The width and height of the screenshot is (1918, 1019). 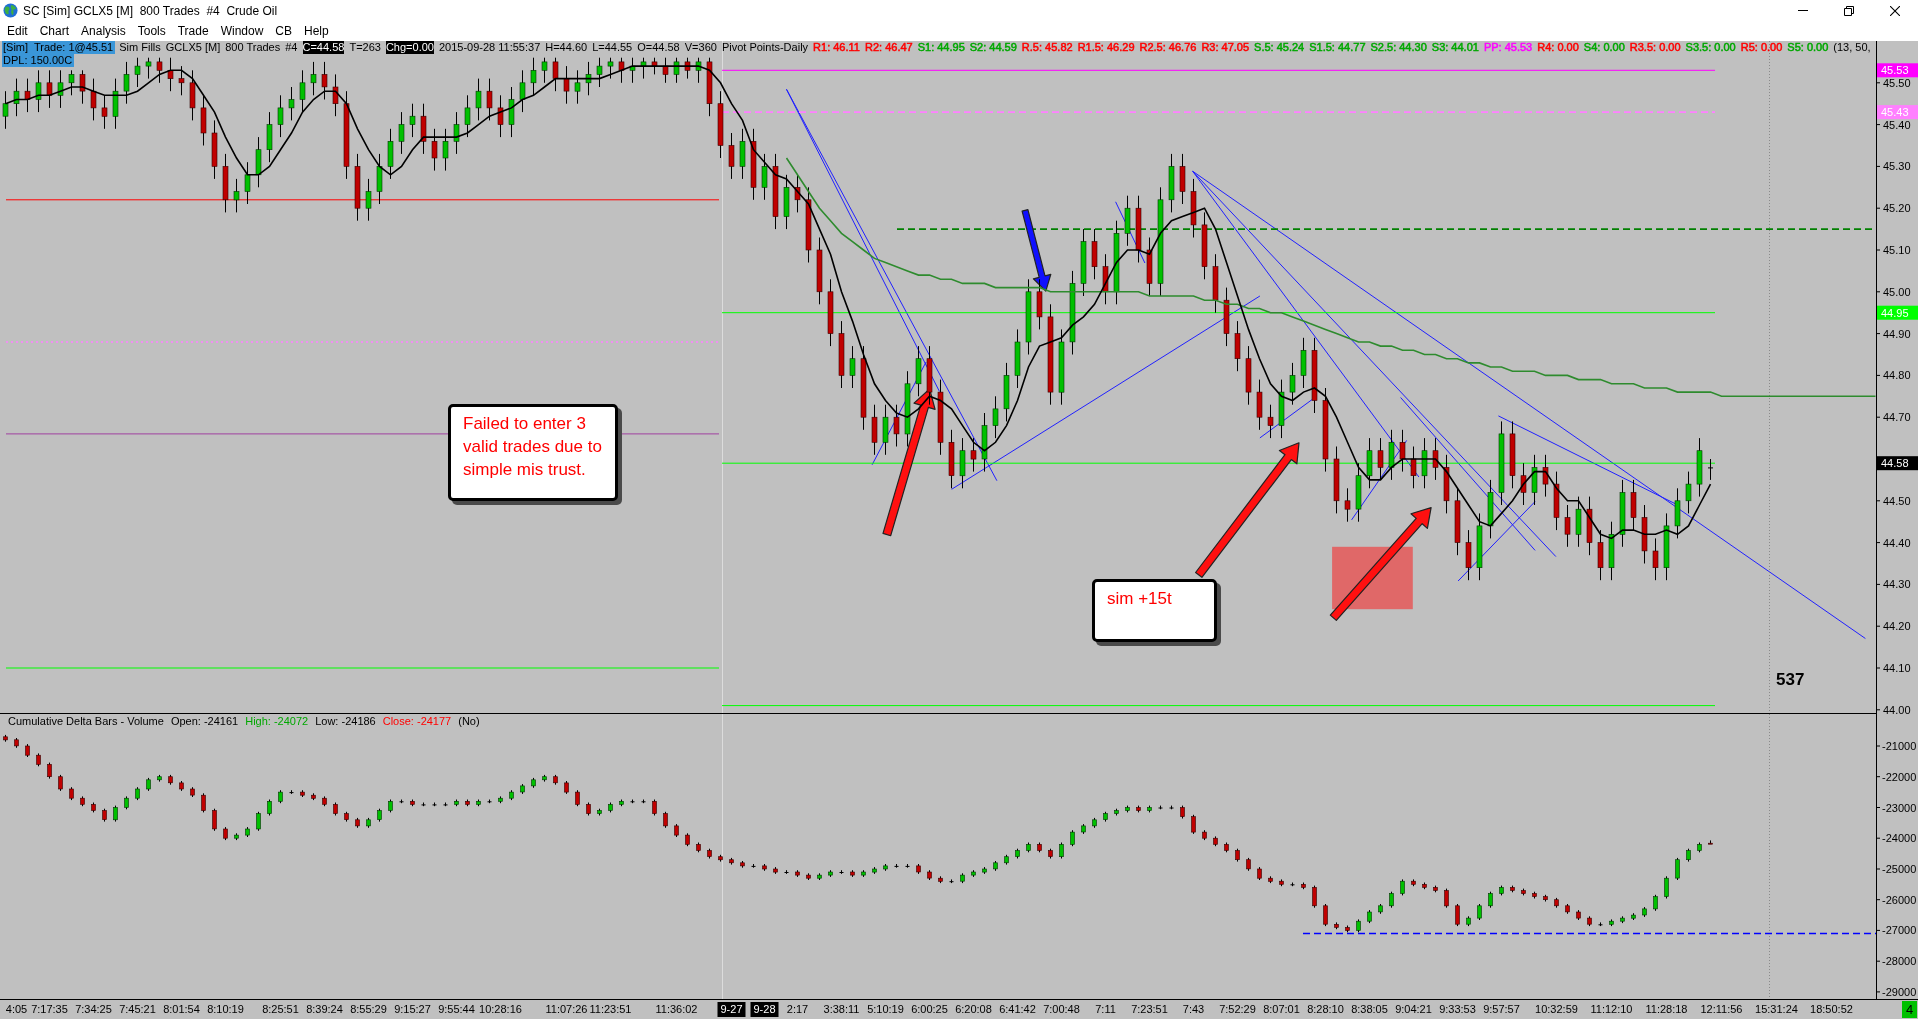 What do you see at coordinates (1897, 333) in the screenshot?
I see `axis-label: 44.90` at bounding box center [1897, 333].